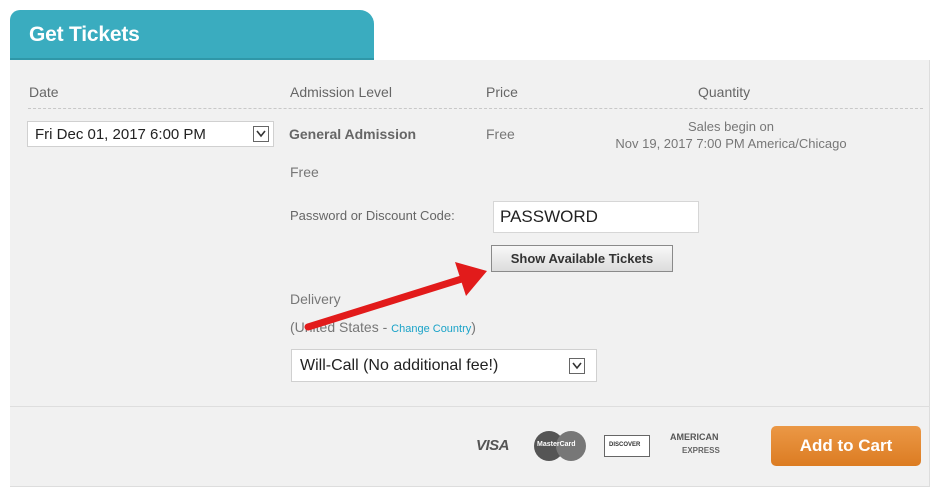 This screenshot has width=930, height=489. I want to click on discount-code-label: Password or Discount Code:, so click(372, 215).